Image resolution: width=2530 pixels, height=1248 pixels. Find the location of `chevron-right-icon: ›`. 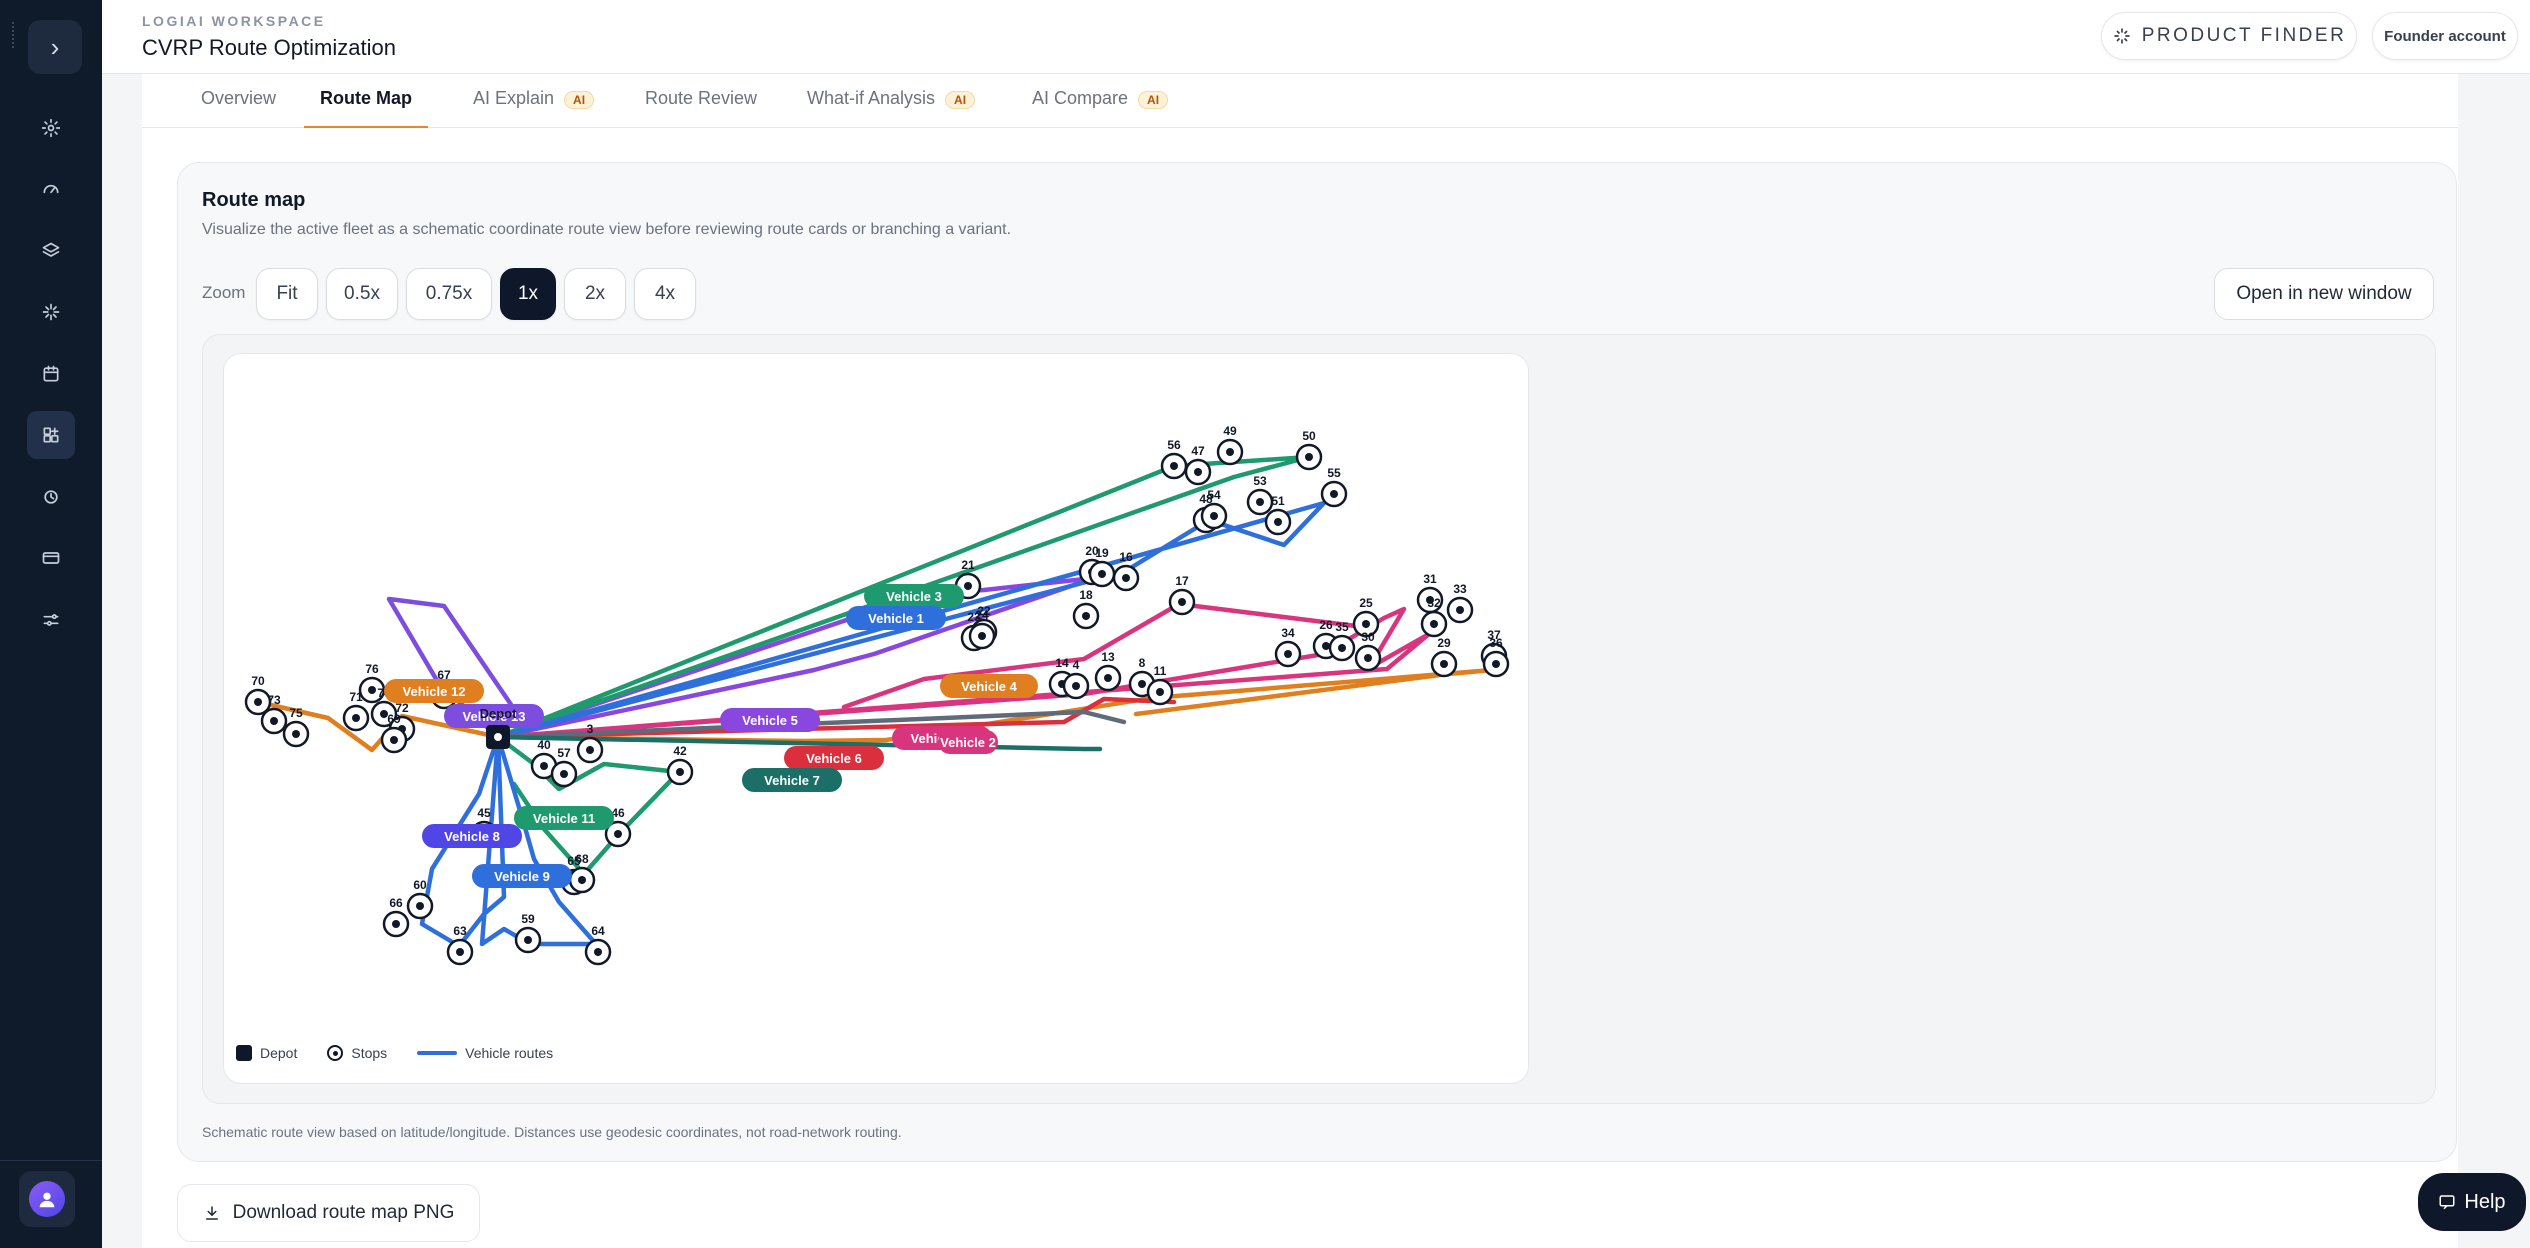

chevron-right-icon: › is located at coordinates (55, 46).